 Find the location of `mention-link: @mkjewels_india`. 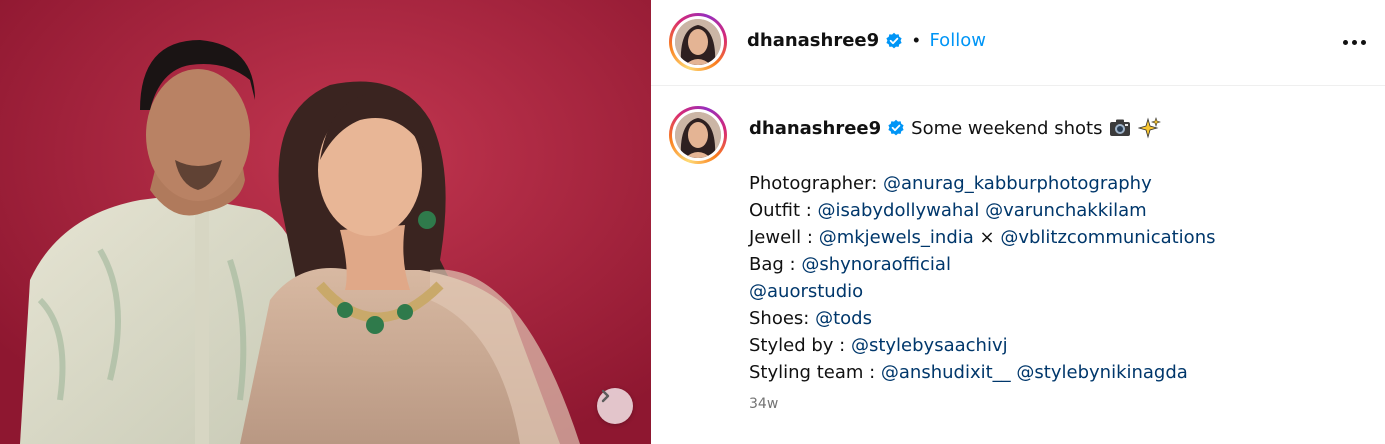

mention-link: @mkjewels_india is located at coordinates (896, 237).